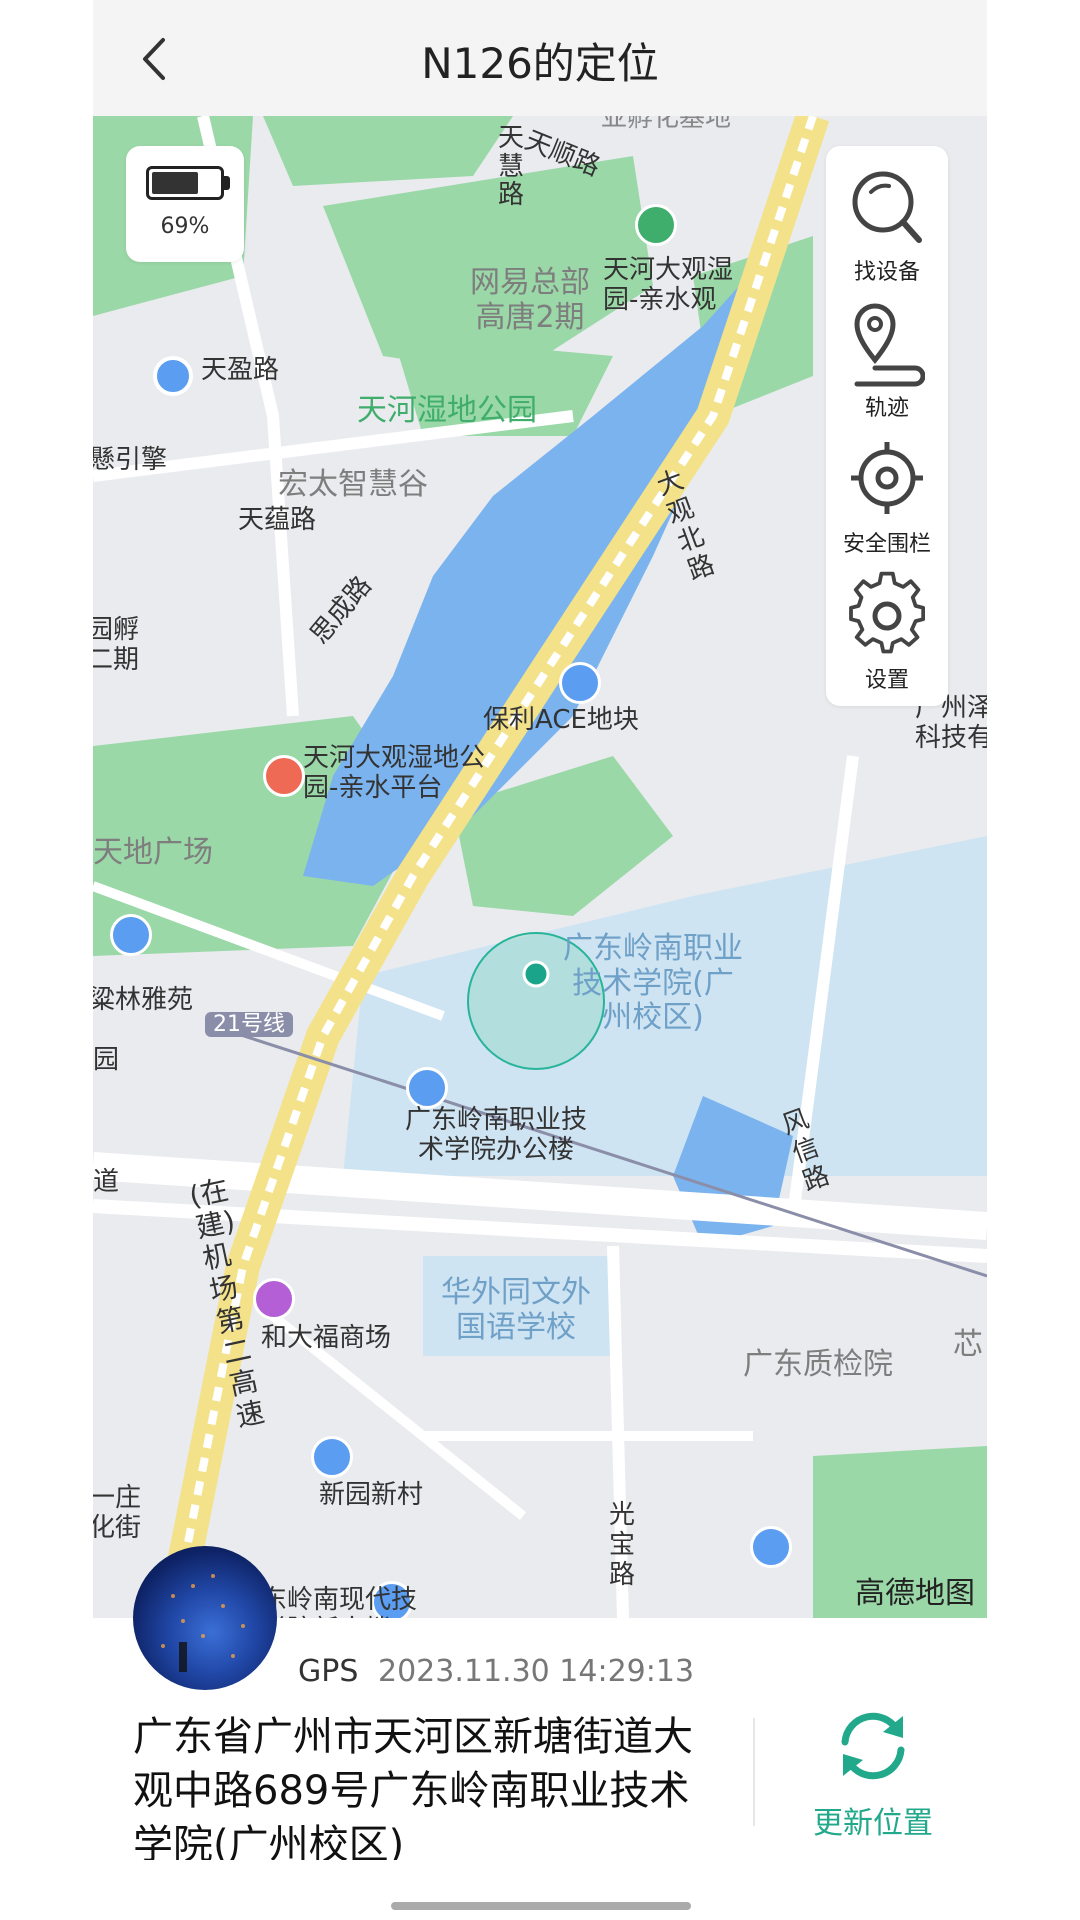 This screenshot has width=1080, height=1920. I want to click on home-indicator, so click(541, 1906).